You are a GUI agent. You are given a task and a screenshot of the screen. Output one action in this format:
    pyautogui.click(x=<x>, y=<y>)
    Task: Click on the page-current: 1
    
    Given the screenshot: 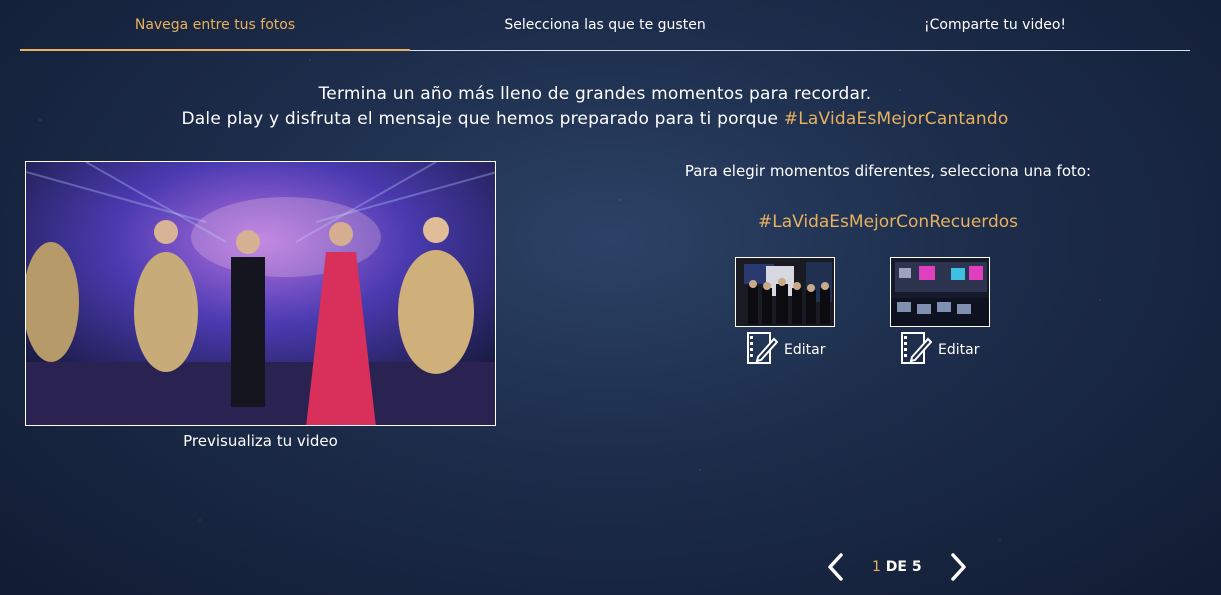 What is the action you would take?
    pyautogui.click(x=876, y=567)
    